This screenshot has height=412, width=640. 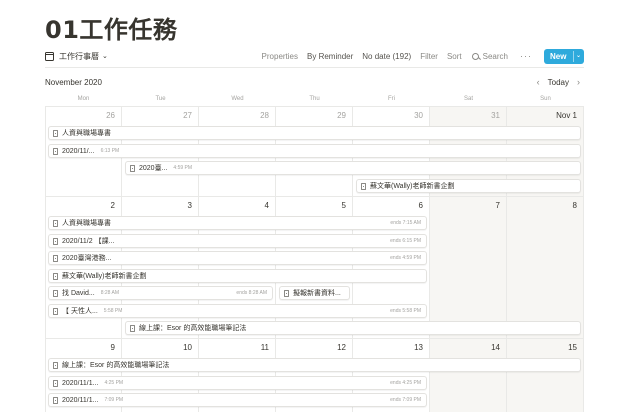 What do you see at coordinates (405, 311) in the screenshot?
I see `event-end-time: ends 5:58 PM` at bounding box center [405, 311].